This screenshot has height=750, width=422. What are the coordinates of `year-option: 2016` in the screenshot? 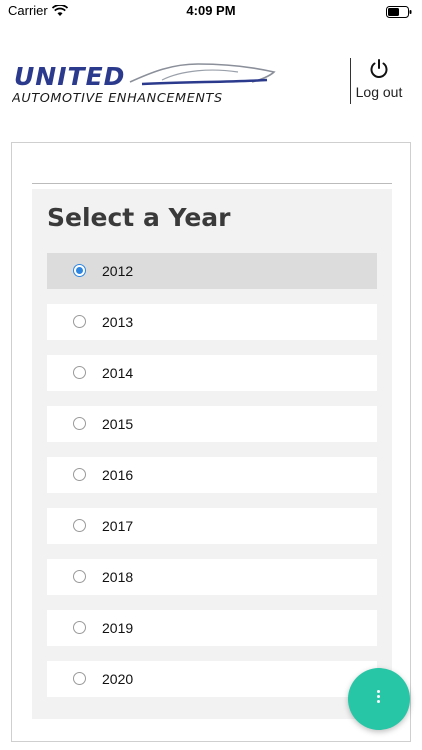 It's located at (212, 475).